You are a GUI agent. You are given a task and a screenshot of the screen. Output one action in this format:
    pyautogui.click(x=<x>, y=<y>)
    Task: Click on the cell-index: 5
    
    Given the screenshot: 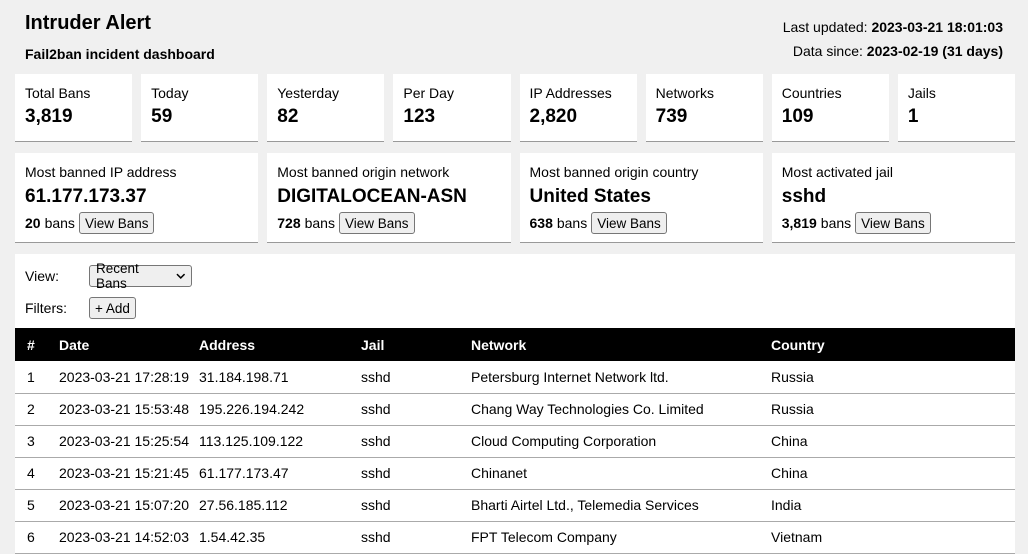 What is the action you would take?
    pyautogui.click(x=37, y=505)
    